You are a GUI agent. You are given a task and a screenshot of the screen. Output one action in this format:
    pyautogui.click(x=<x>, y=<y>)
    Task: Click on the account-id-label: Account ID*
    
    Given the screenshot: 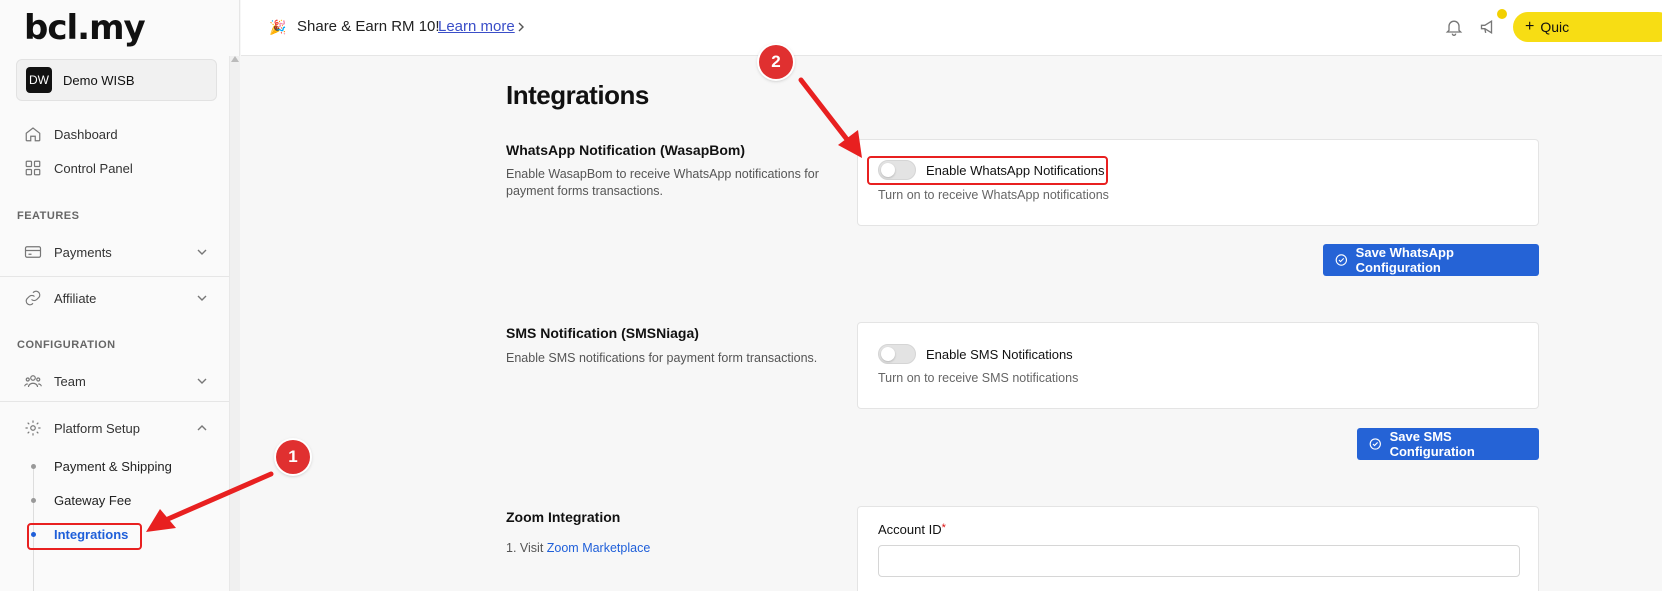 What is the action you would take?
    pyautogui.click(x=912, y=529)
    